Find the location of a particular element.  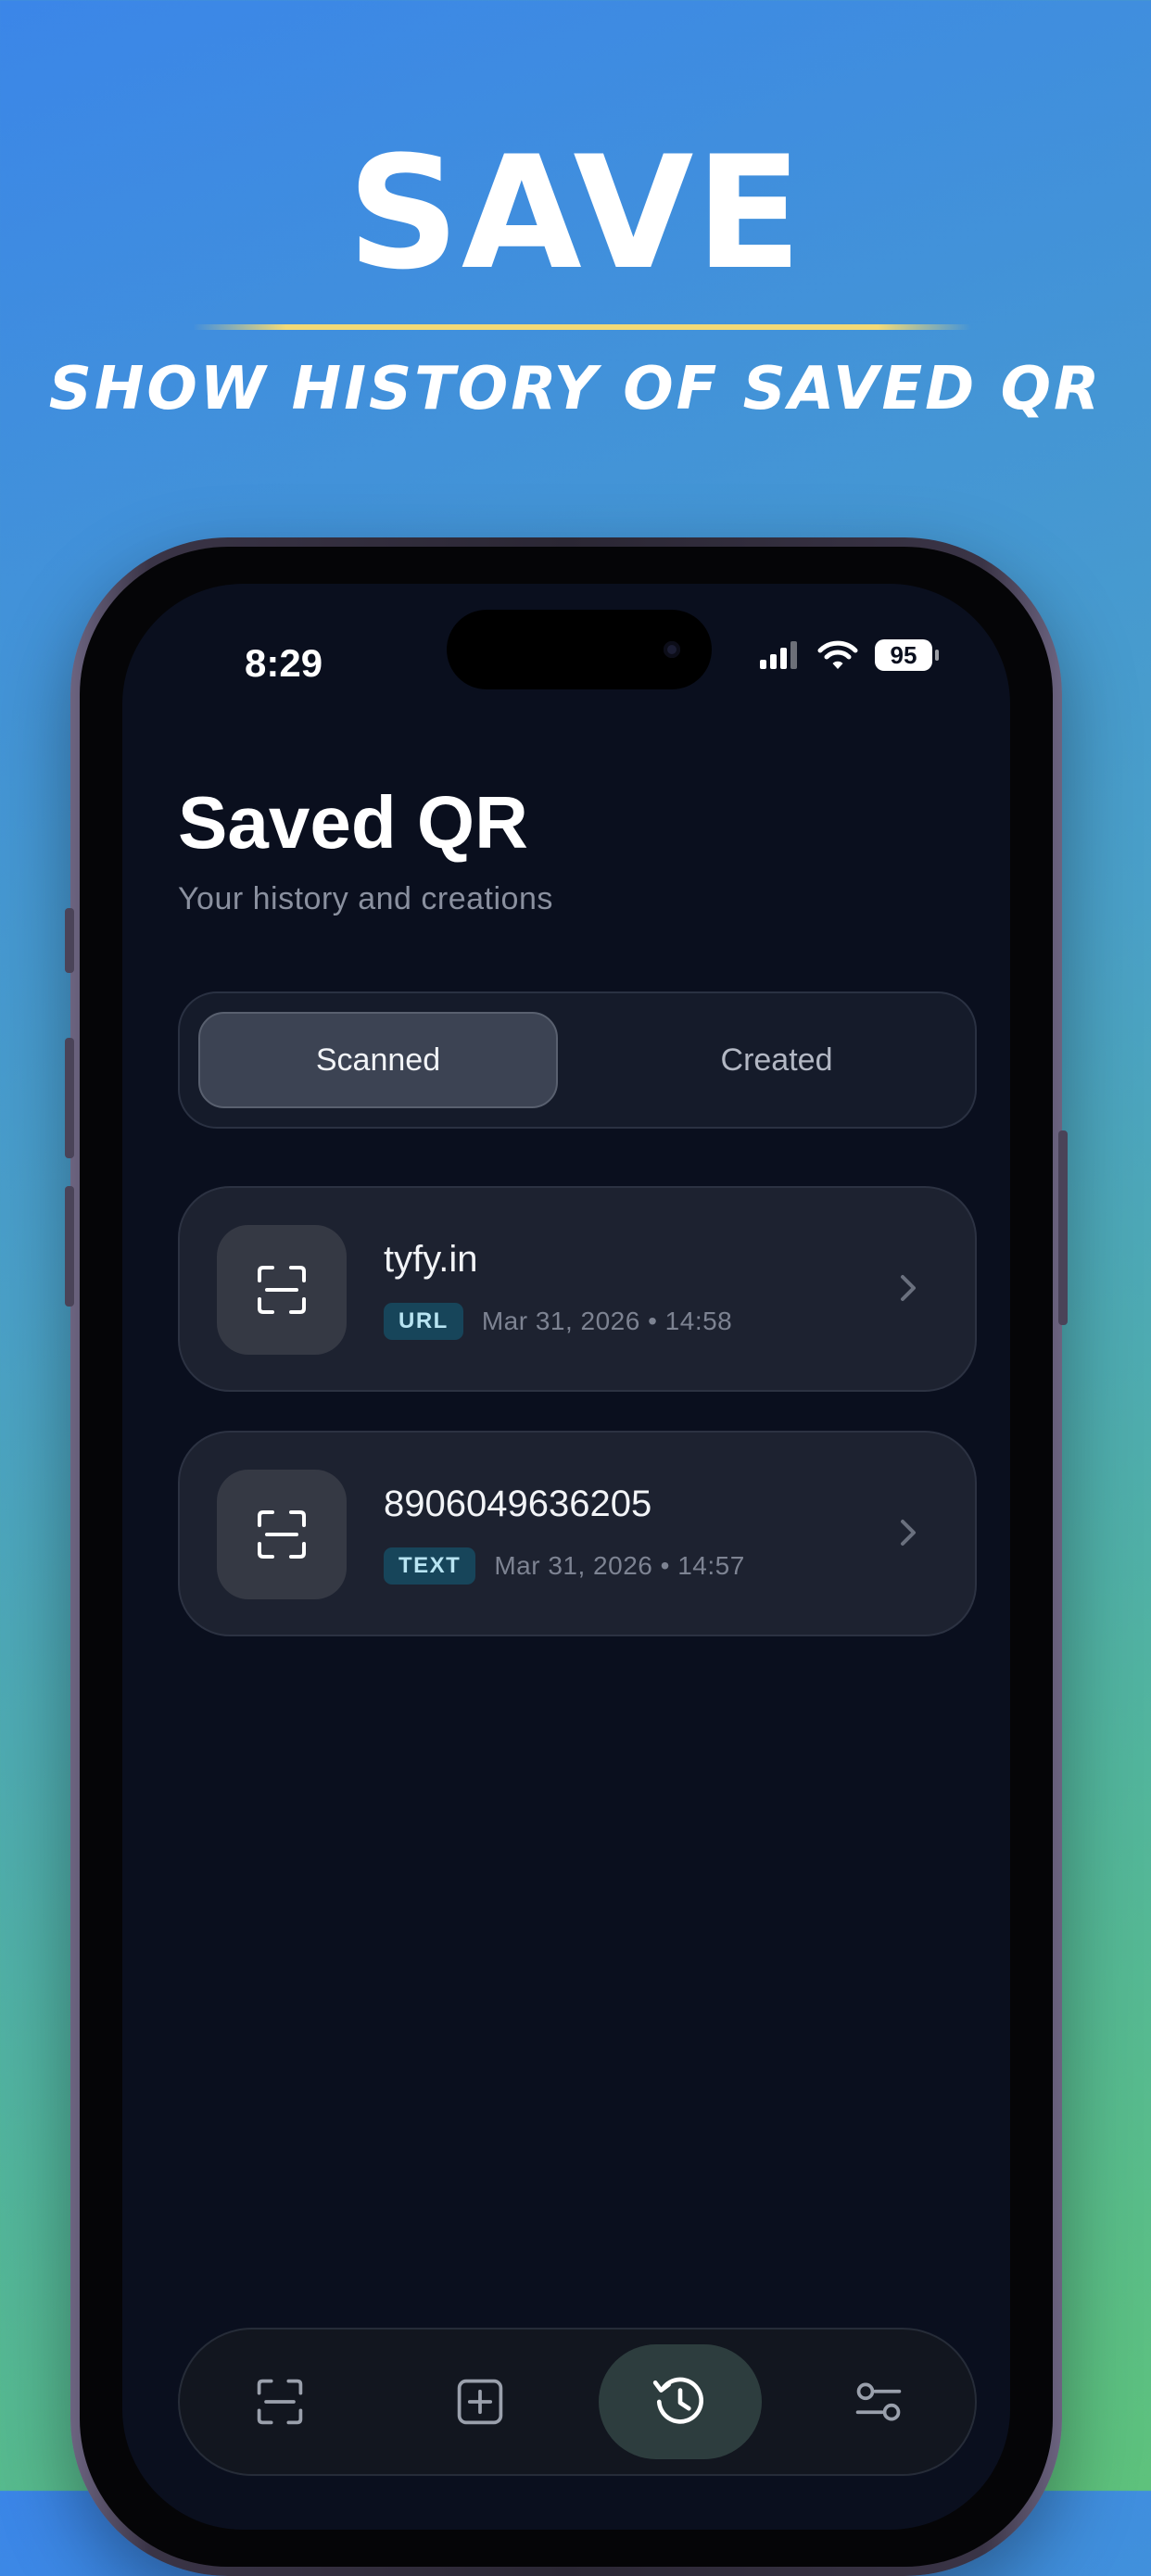

headline-divider is located at coordinates (582, 327).